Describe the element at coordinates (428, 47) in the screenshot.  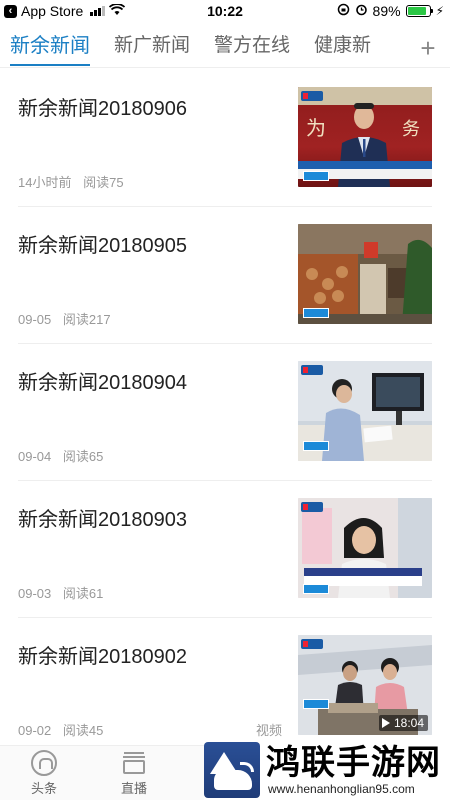
I see `add-channel-button: +` at that location.